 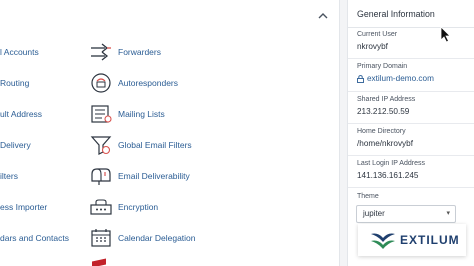 What do you see at coordinates (391, 163) in the screenshot?
I see `last-login-label: Last Login IP Address` at bounding box center [391, 163].